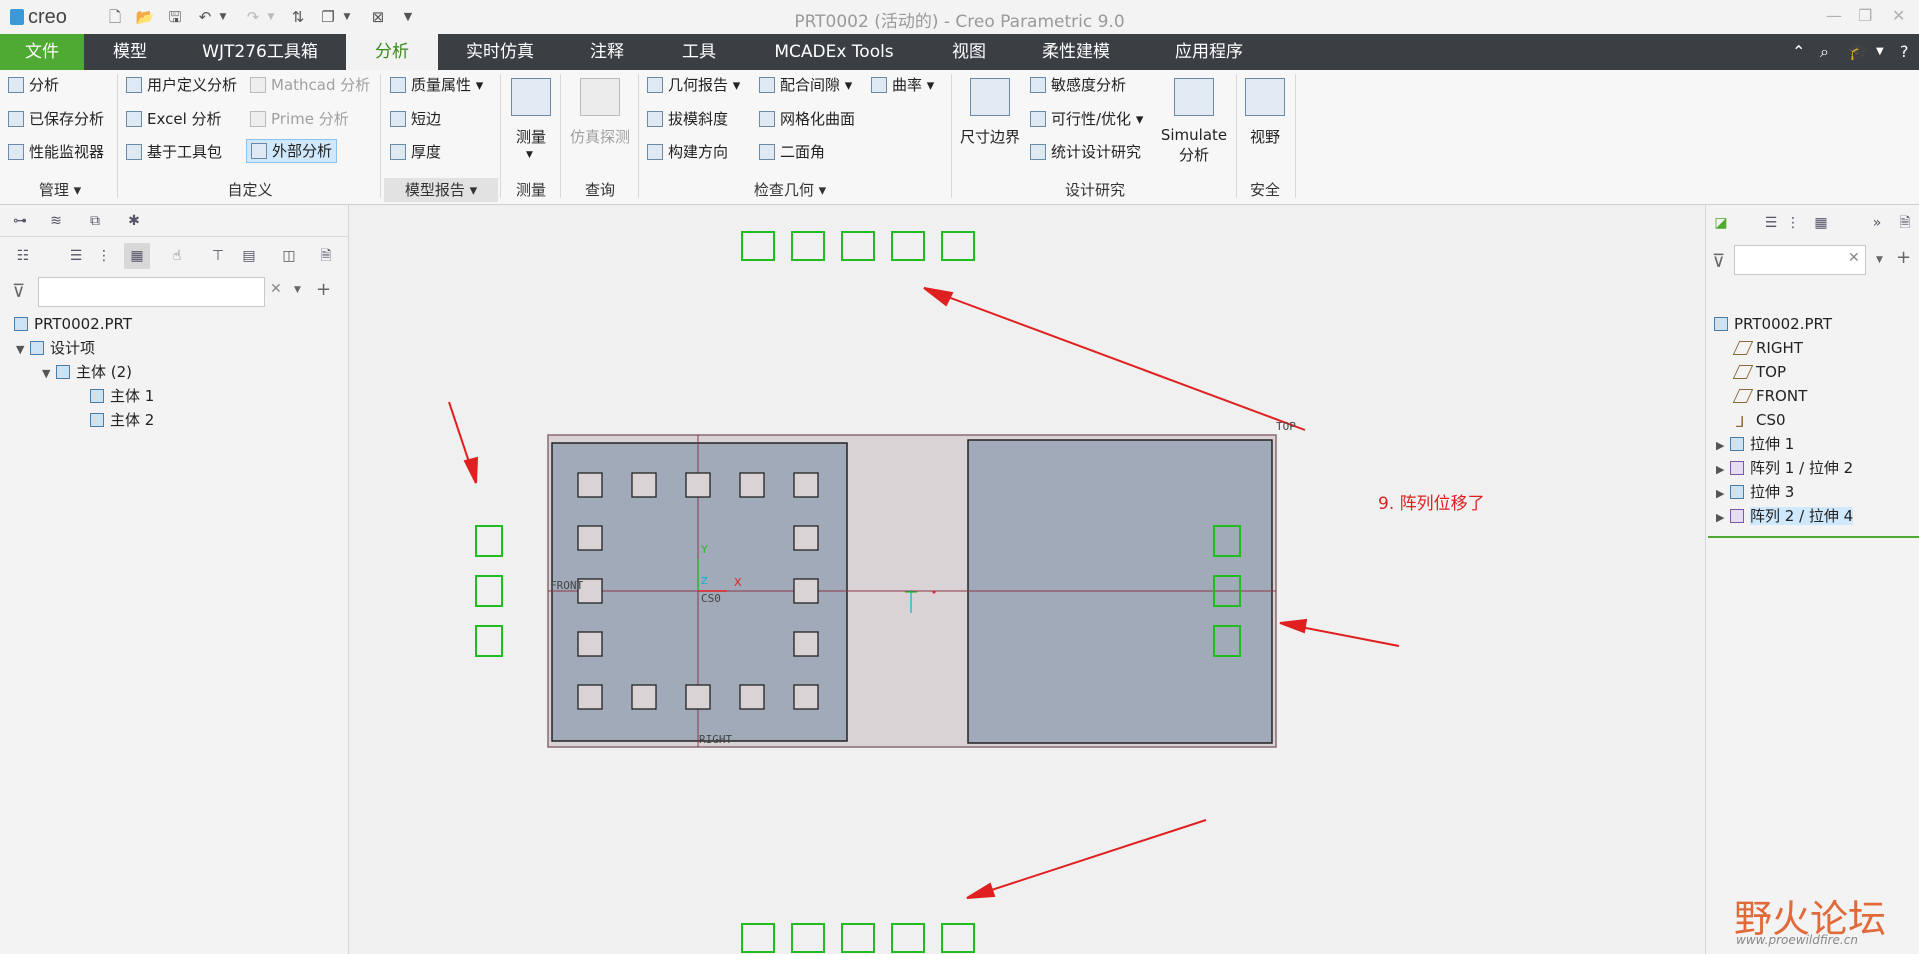 The image size is (1919, 954). Describe the element at coordinates (137, 256) in the screenshot. I see `tree-display-icon: ▦` at that location.